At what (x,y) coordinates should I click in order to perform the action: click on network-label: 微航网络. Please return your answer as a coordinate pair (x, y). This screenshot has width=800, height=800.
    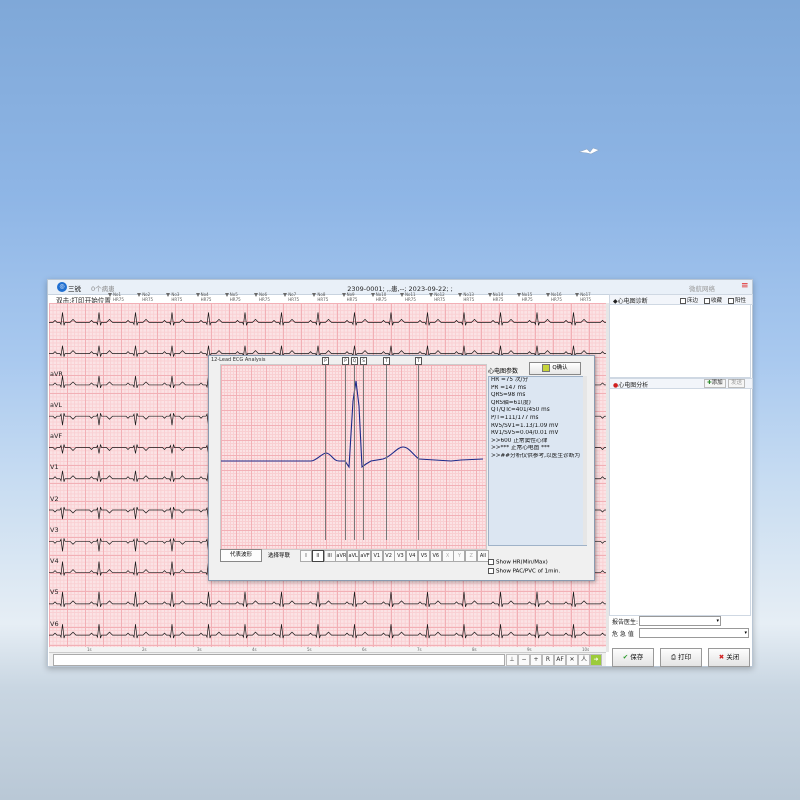
    Looking at the image, I should click on (702, 289).